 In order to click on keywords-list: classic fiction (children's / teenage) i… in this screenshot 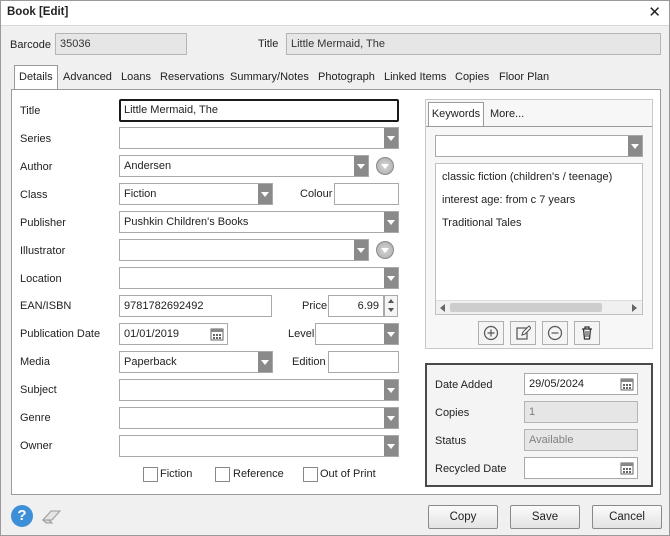, I will do `click(539, 239)`.